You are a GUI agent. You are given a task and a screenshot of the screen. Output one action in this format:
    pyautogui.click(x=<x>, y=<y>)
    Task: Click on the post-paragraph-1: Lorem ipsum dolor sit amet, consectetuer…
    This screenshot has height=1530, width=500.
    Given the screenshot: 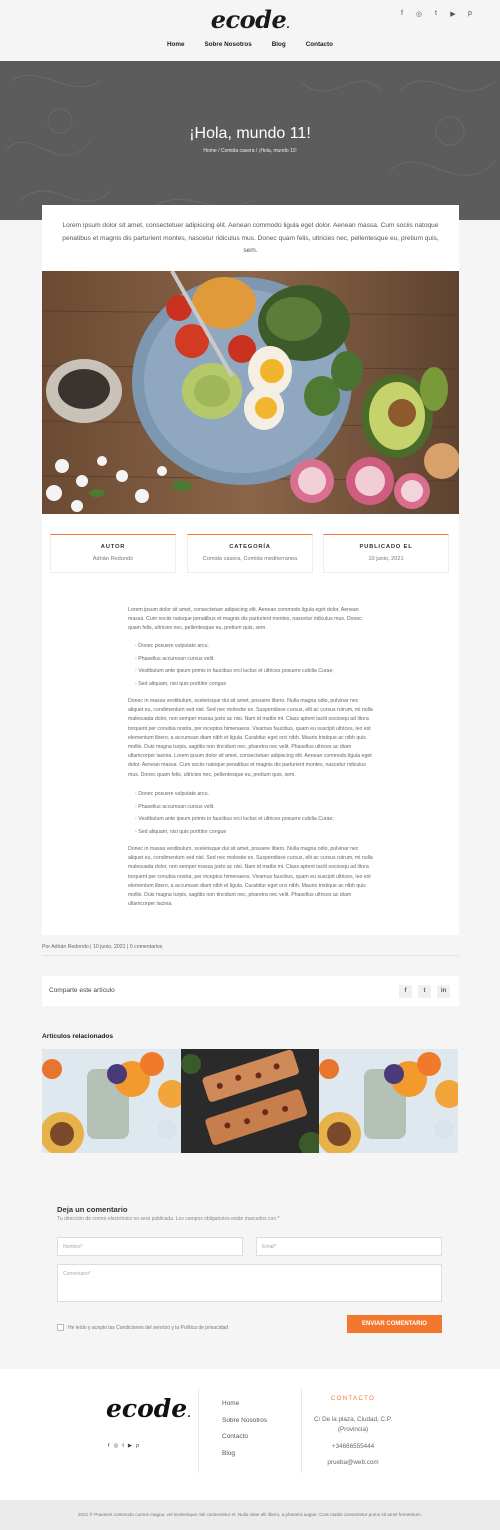 What is the action you would take?
    pyautogui.click(x=245, y=619)
    